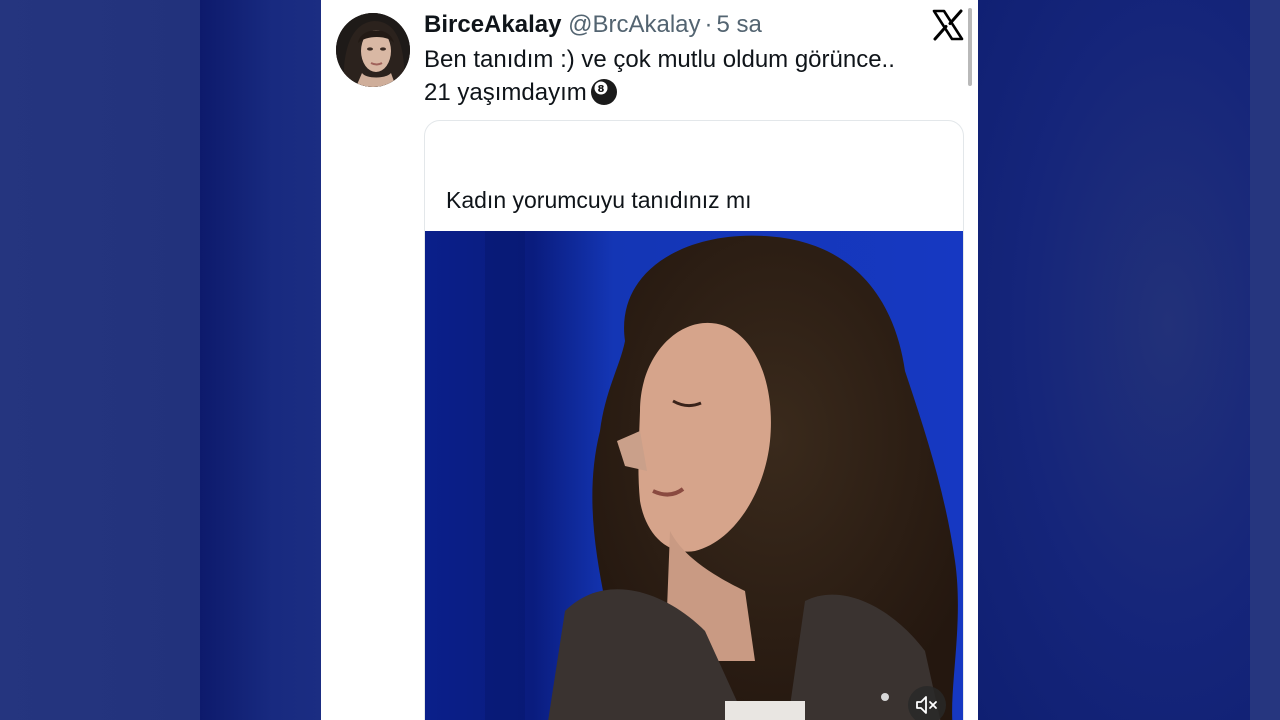 The height and width of the screenshot is (720, 1280). Describe the element at coordinates (1265, 360) in the screenshot. I see `background-right-edge` at that location.